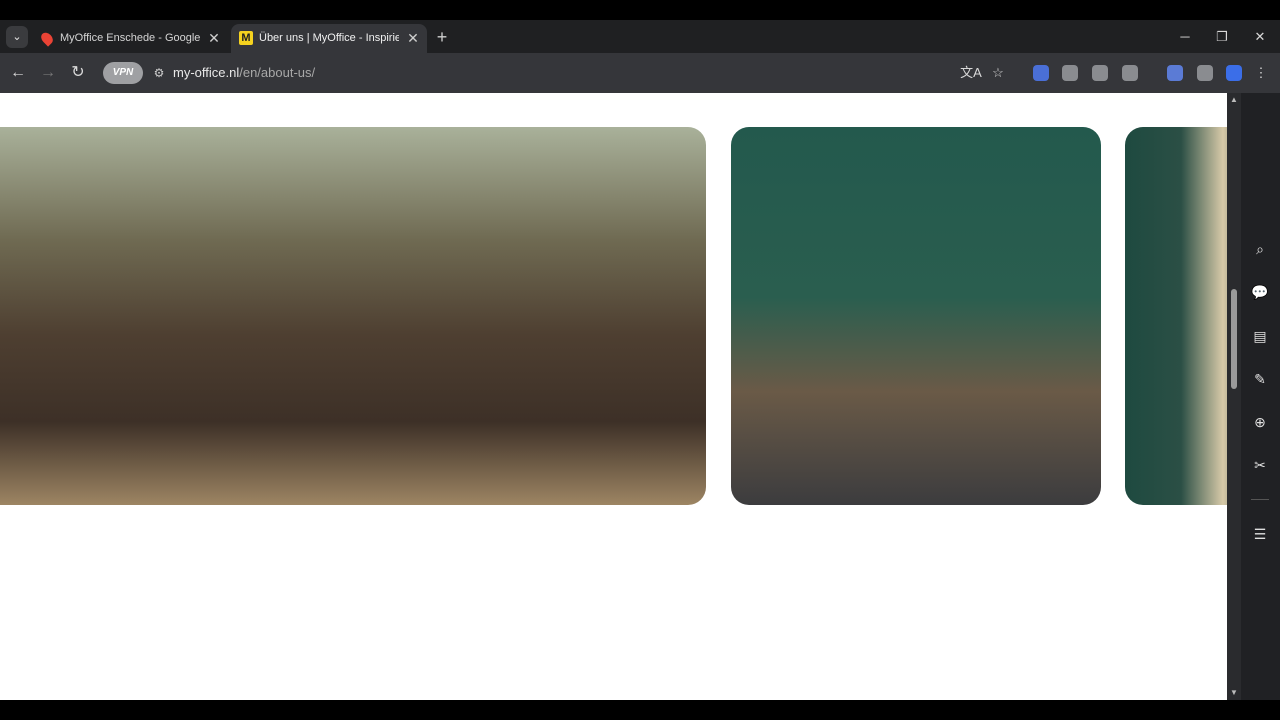 The height and width of the screenshot is (720, 1280). Describe the element at coordinates (1234, 100) in the screenshot. I see `scroll-up-arrow: ▲` at that location.